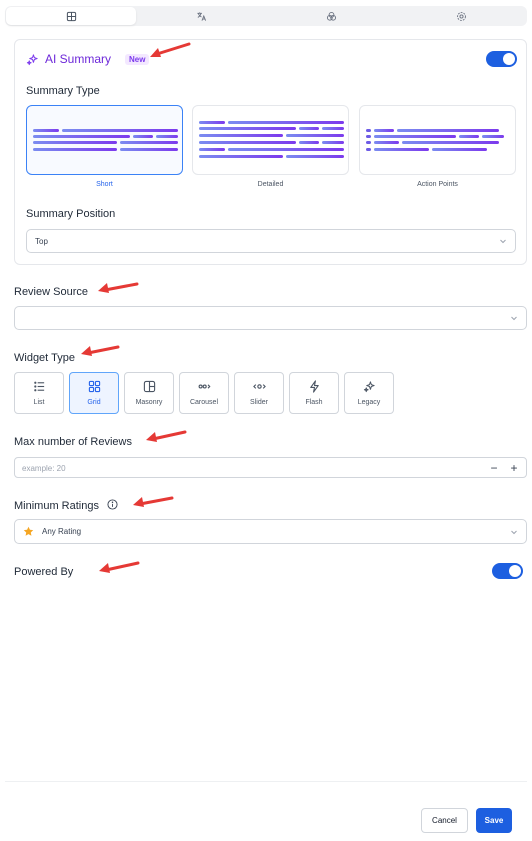 The width and height of the screenshot is (532, 841). I want to click on gear-icon, so click(461, 16).